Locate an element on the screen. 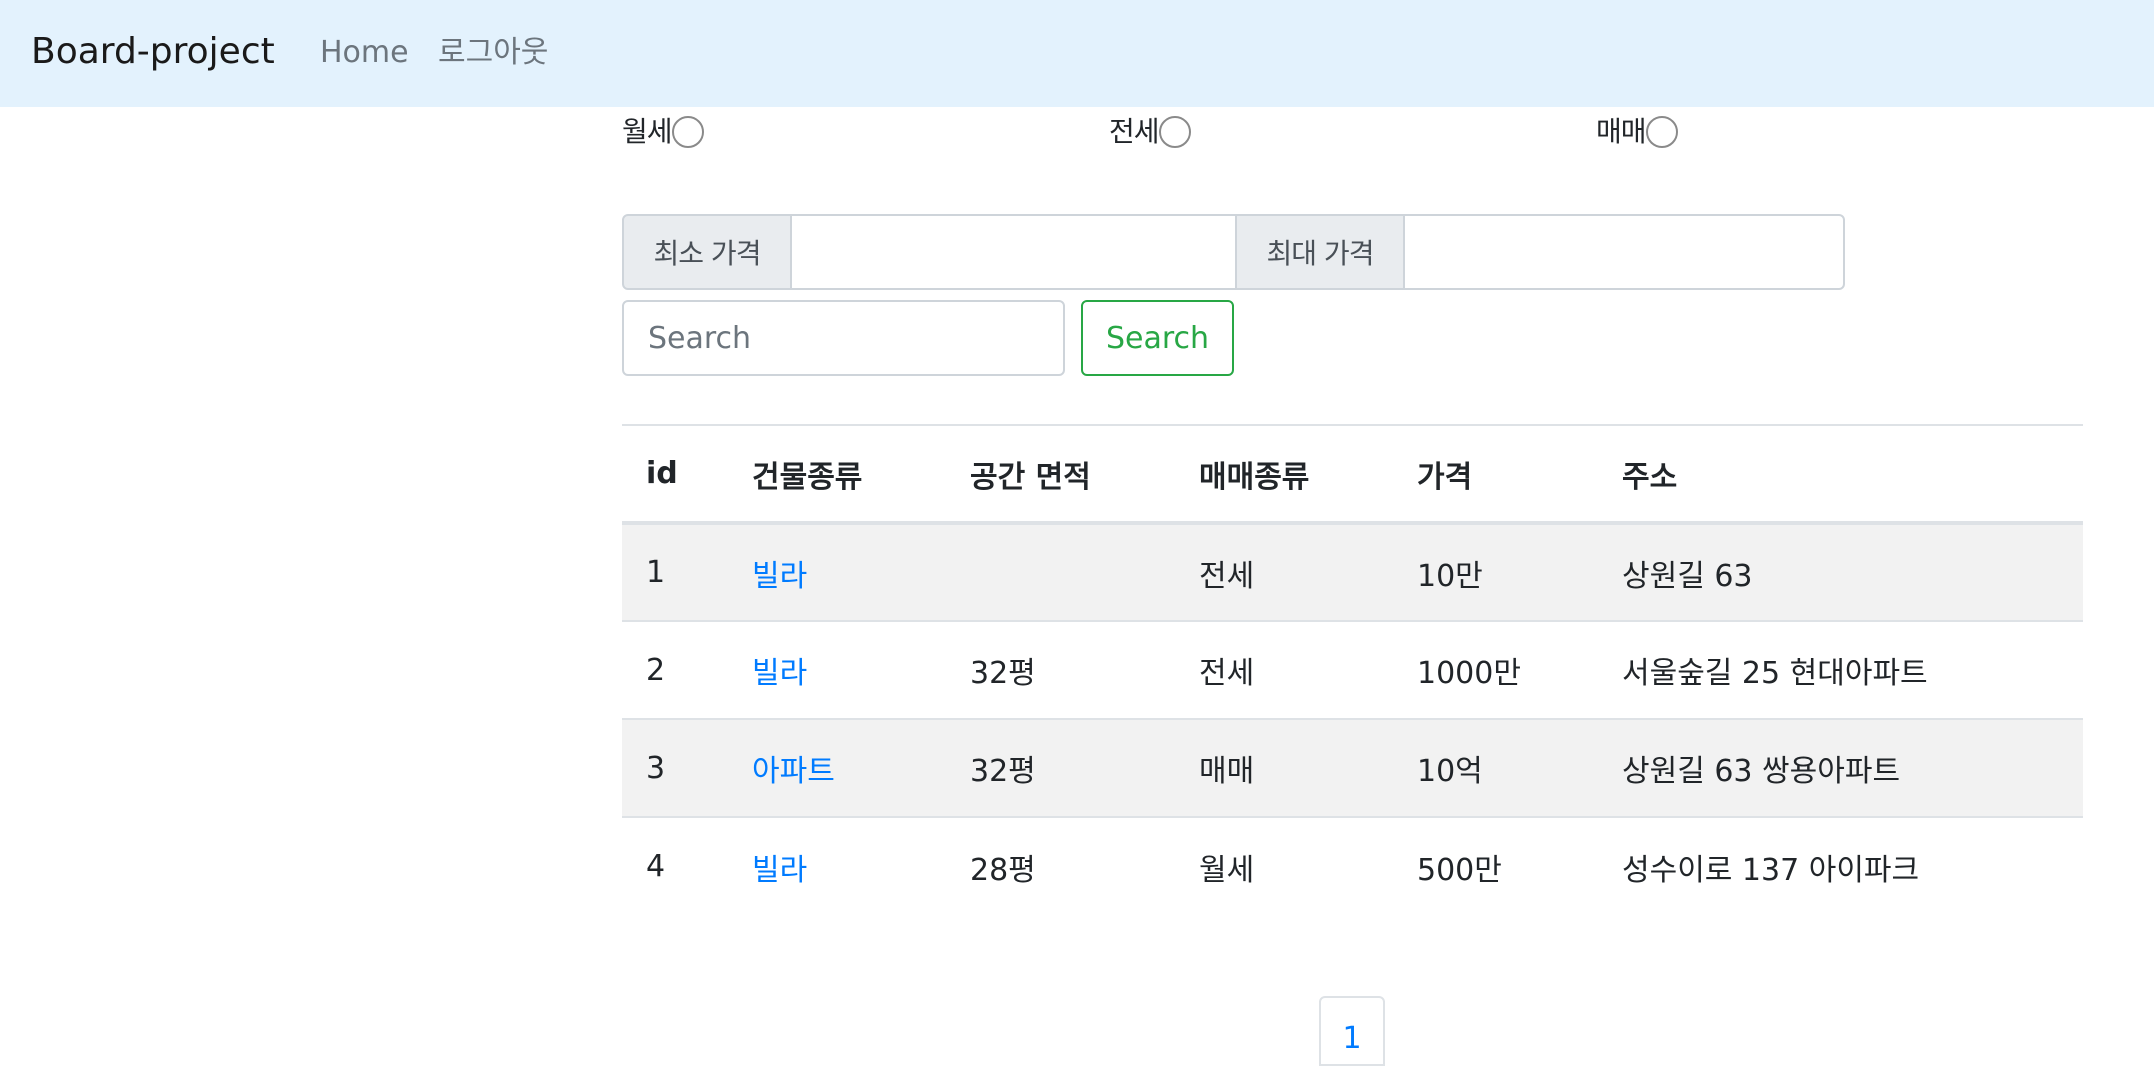 Image resolution: width=2154 pixels, height=1066 pixels. radio-sale: 매매 is located at coordinates (1637, 132).